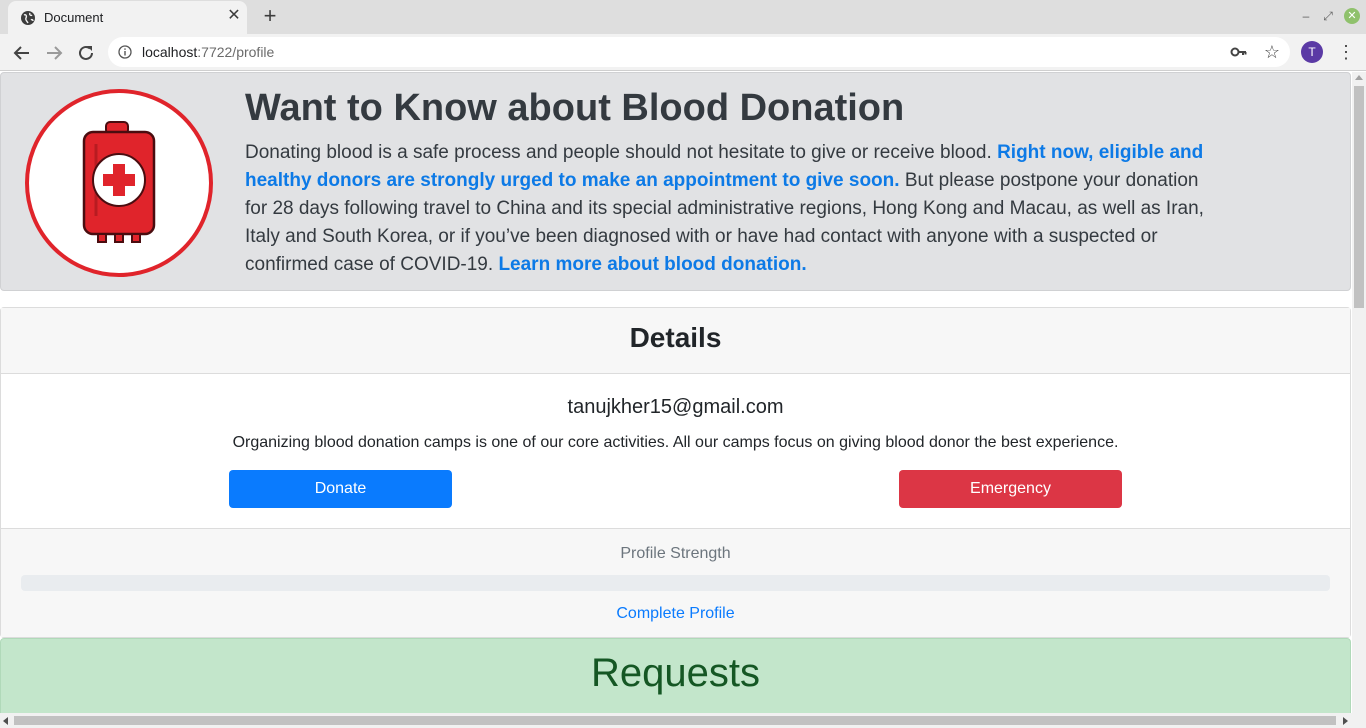  I want to click on requests-title: Requests, so click(675, 673).